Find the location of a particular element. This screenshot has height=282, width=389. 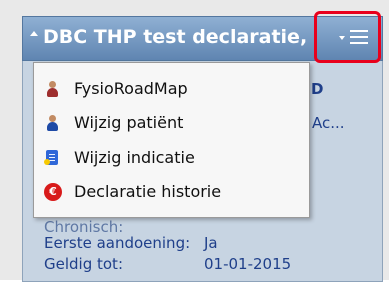

menu-item-declaratie-historie: € Declaratie historie is located at coordinates (171, 191).